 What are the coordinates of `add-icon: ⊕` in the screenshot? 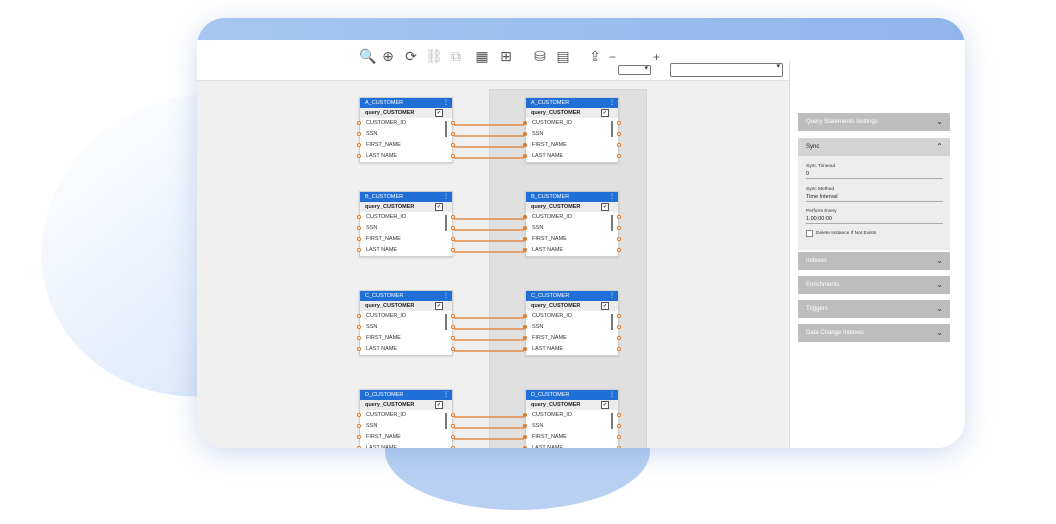 It's located at (388, 57).